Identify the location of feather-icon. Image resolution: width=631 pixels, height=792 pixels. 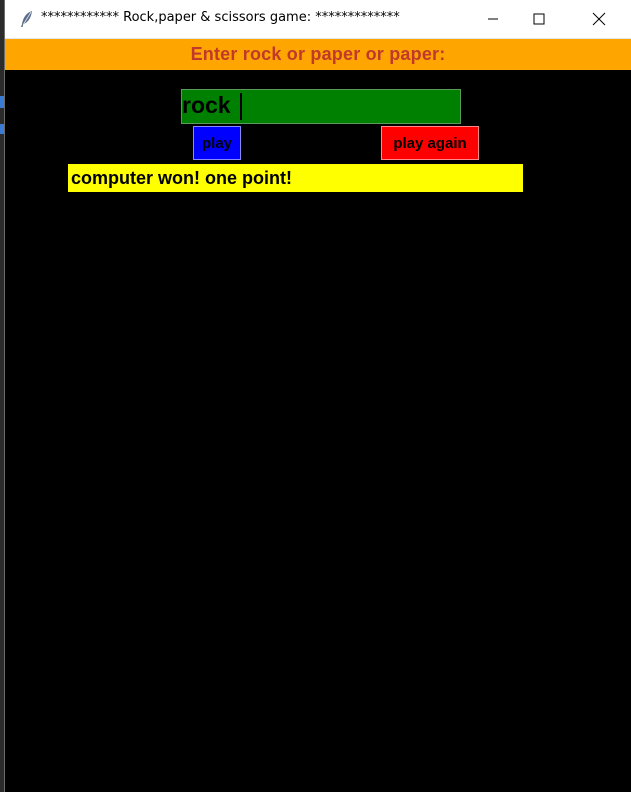
(26, 19).